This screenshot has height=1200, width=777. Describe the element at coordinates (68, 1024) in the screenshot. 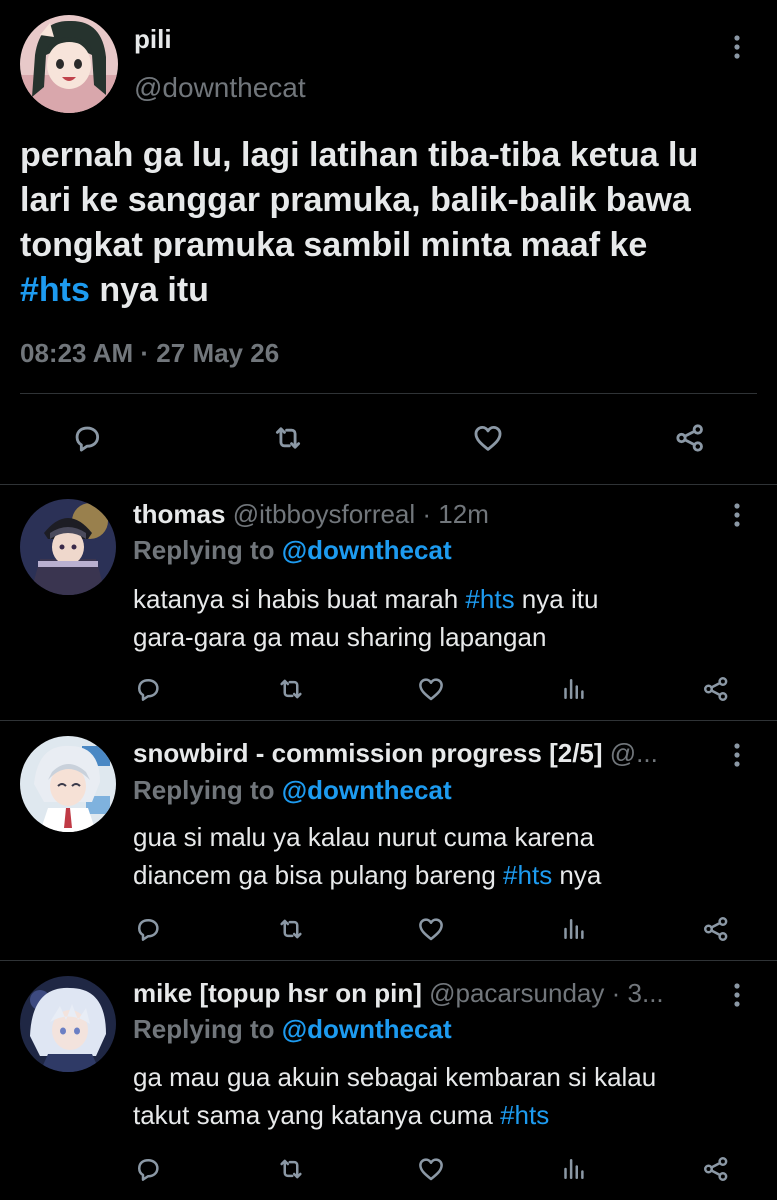

I see `avatar-mike` at that location.